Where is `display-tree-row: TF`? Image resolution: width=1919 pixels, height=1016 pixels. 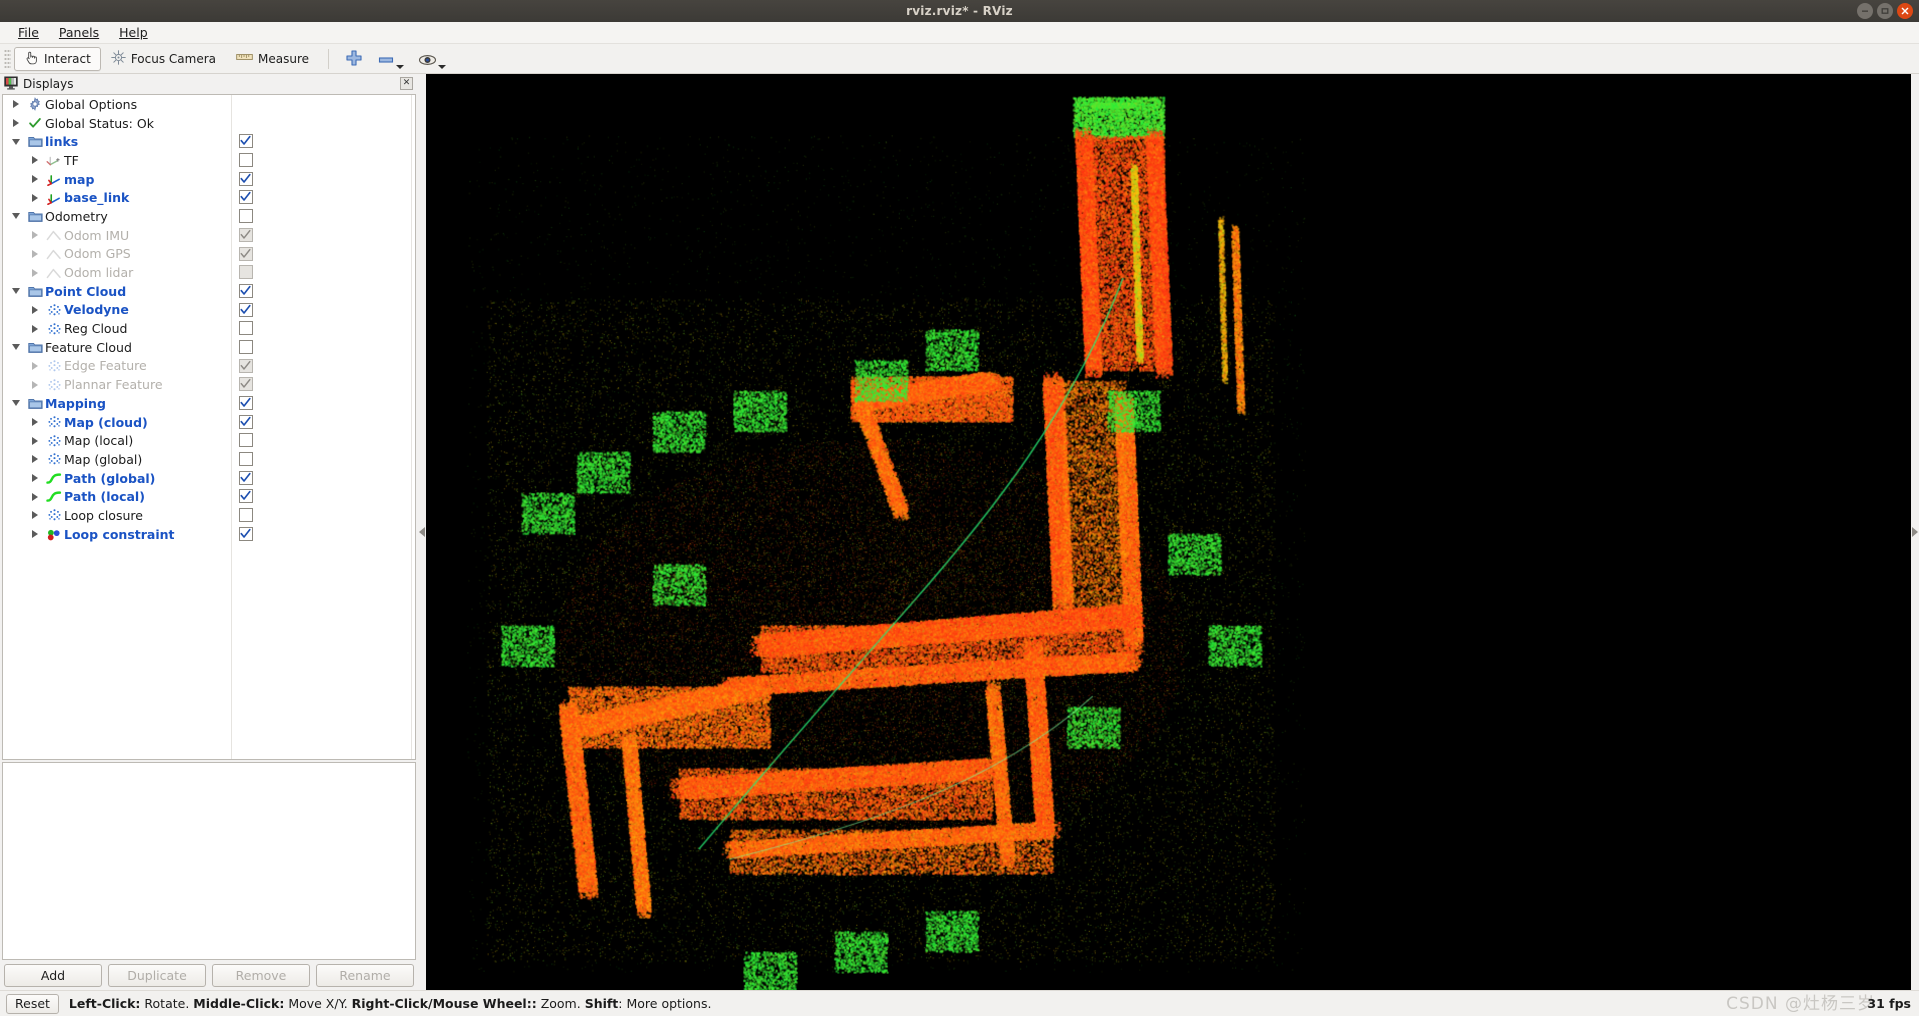
display-tree-row: TF is located at coordinates (209, 160).